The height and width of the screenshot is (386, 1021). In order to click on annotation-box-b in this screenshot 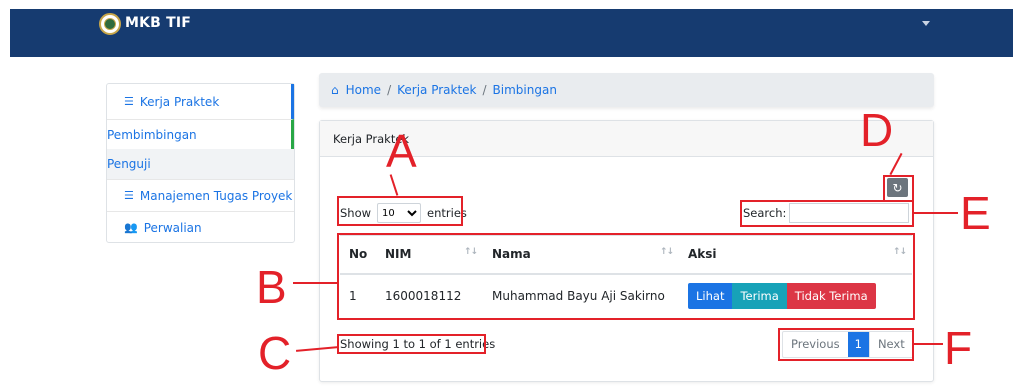, I will do `click(626, 276)`.